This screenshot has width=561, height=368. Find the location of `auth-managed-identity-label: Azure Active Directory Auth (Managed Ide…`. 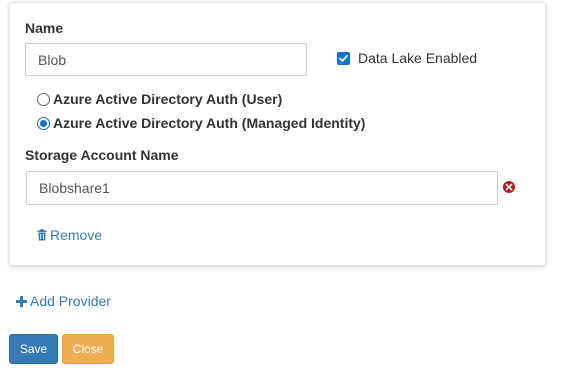

auth-managed-identity-label: Azure Active Directory Auth (Managed Ide… is located at coordinates (209, 123).